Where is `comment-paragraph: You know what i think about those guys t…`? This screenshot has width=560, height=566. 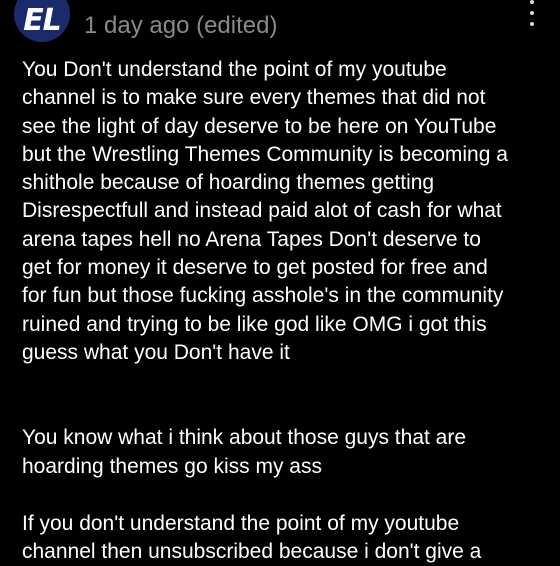
comment-paragraph: You know what i think about those guys t… is located at coordinates (244, 452).